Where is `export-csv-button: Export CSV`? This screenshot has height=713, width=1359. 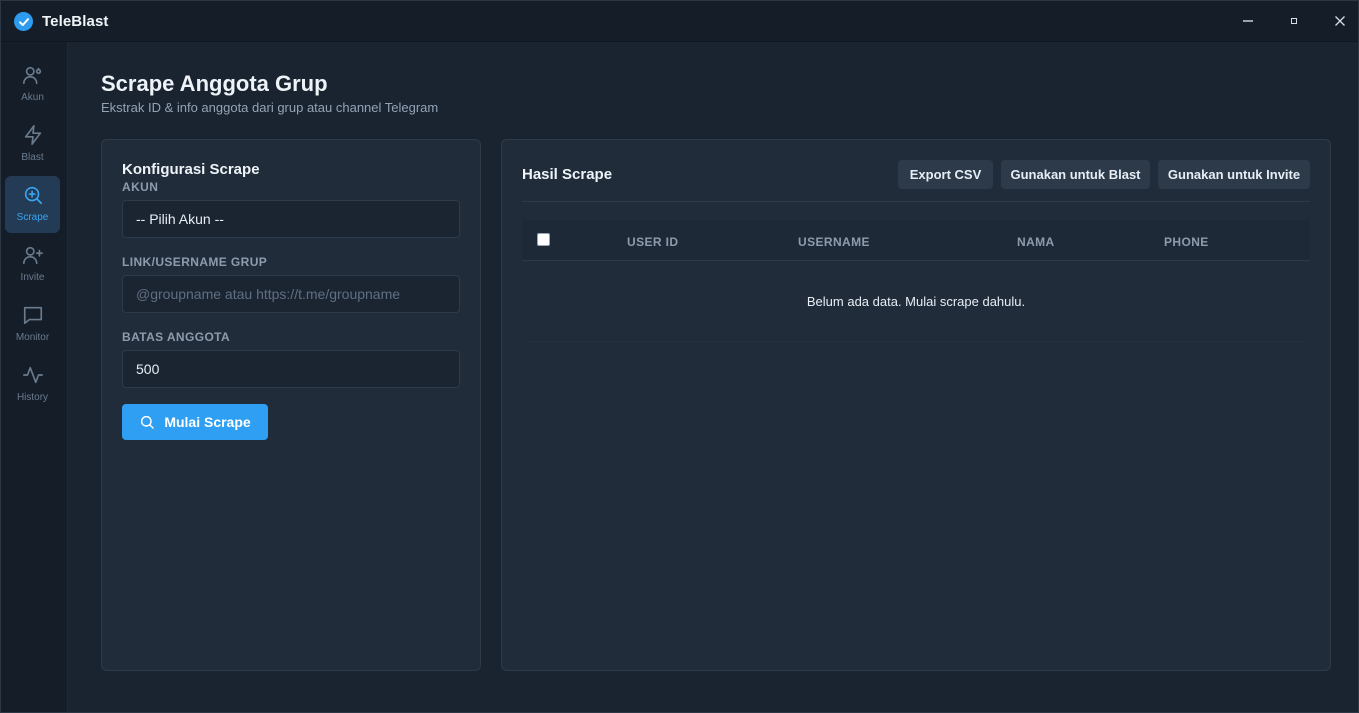 export-csv-button: Export CSV is located at coordinates (945, 174).